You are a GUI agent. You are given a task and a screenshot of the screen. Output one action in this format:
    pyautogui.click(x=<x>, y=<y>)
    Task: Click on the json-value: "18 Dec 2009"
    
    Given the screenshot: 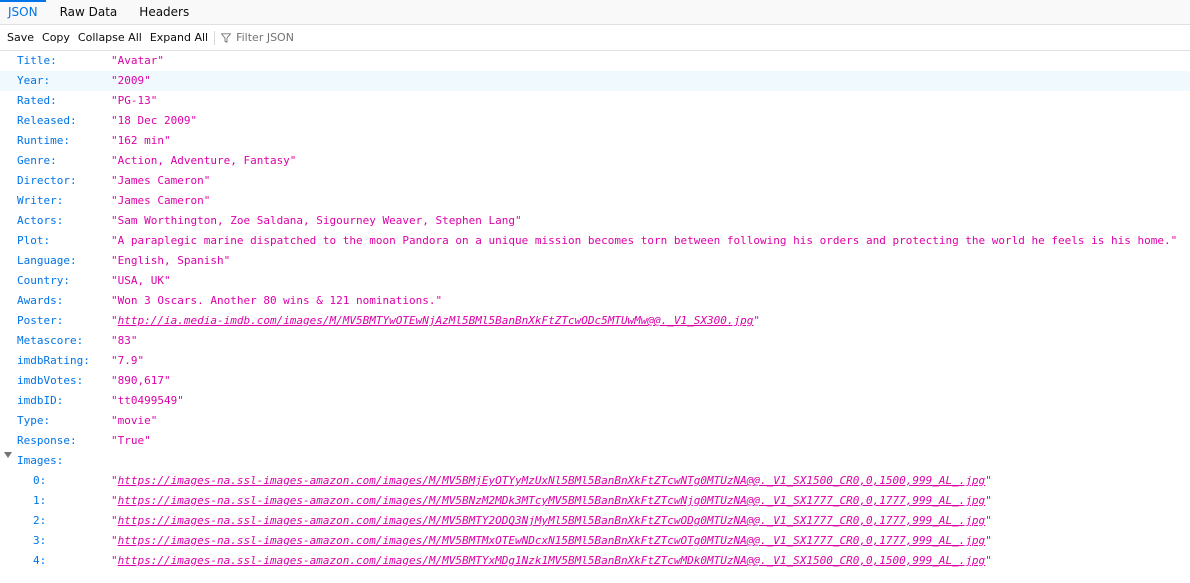 What is the action you would take?
    pyautogui.click(x=154, y=120)
    